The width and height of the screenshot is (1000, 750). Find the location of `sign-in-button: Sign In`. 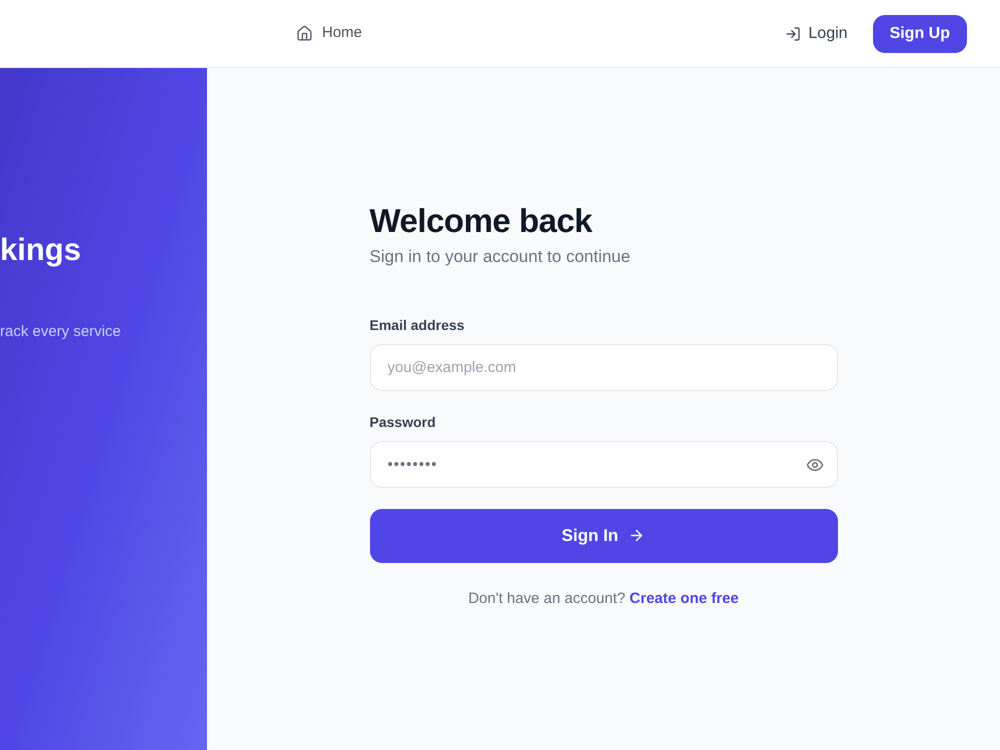

sign-in-button: Sign In is located at coordinates (604, 535).